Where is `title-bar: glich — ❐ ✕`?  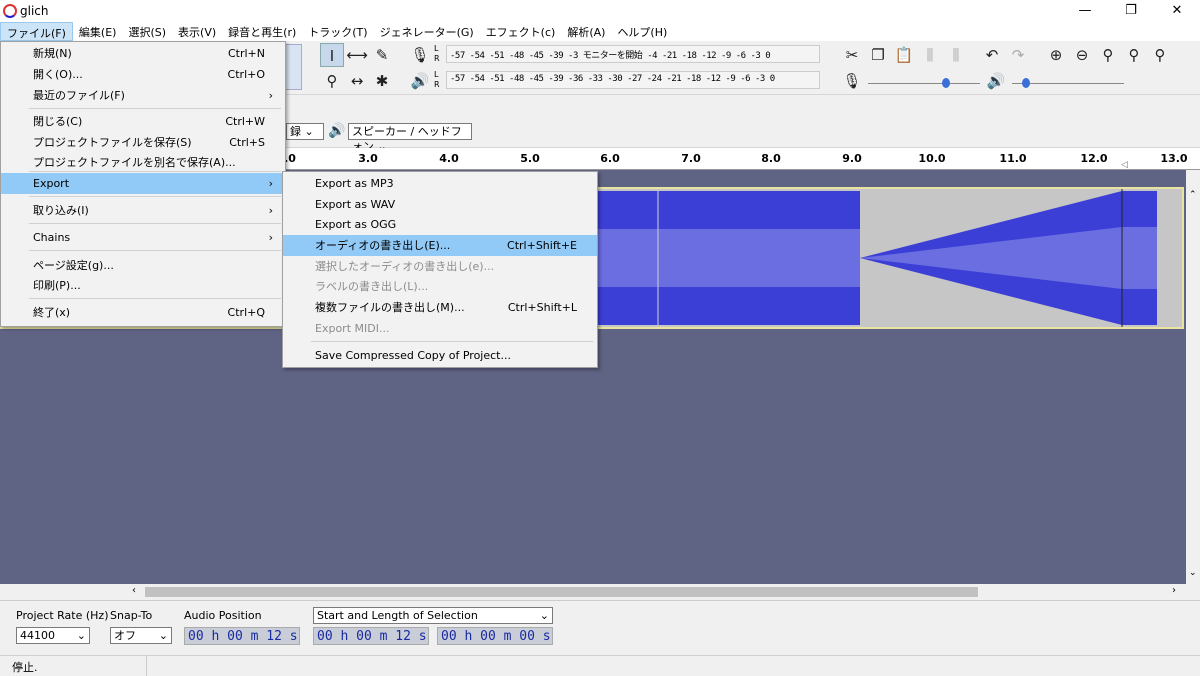
title-bar: glich — ❐ ✕ is located at coordinates (600, 11).